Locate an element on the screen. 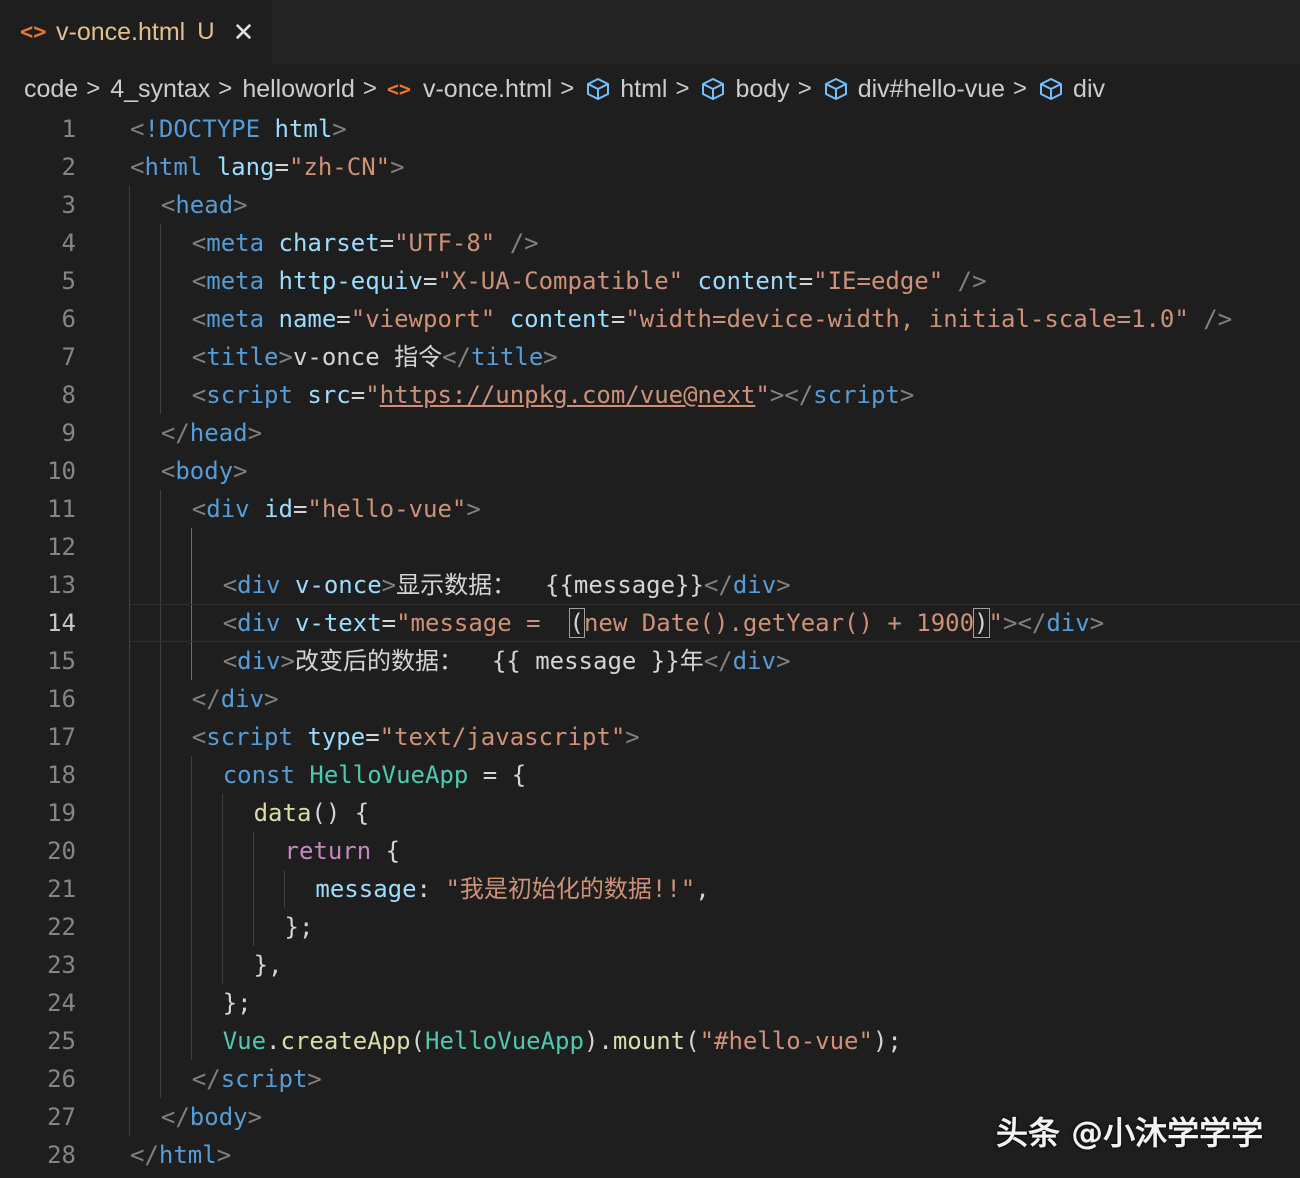  code-token: v-text is located at coordinates (338, 623).